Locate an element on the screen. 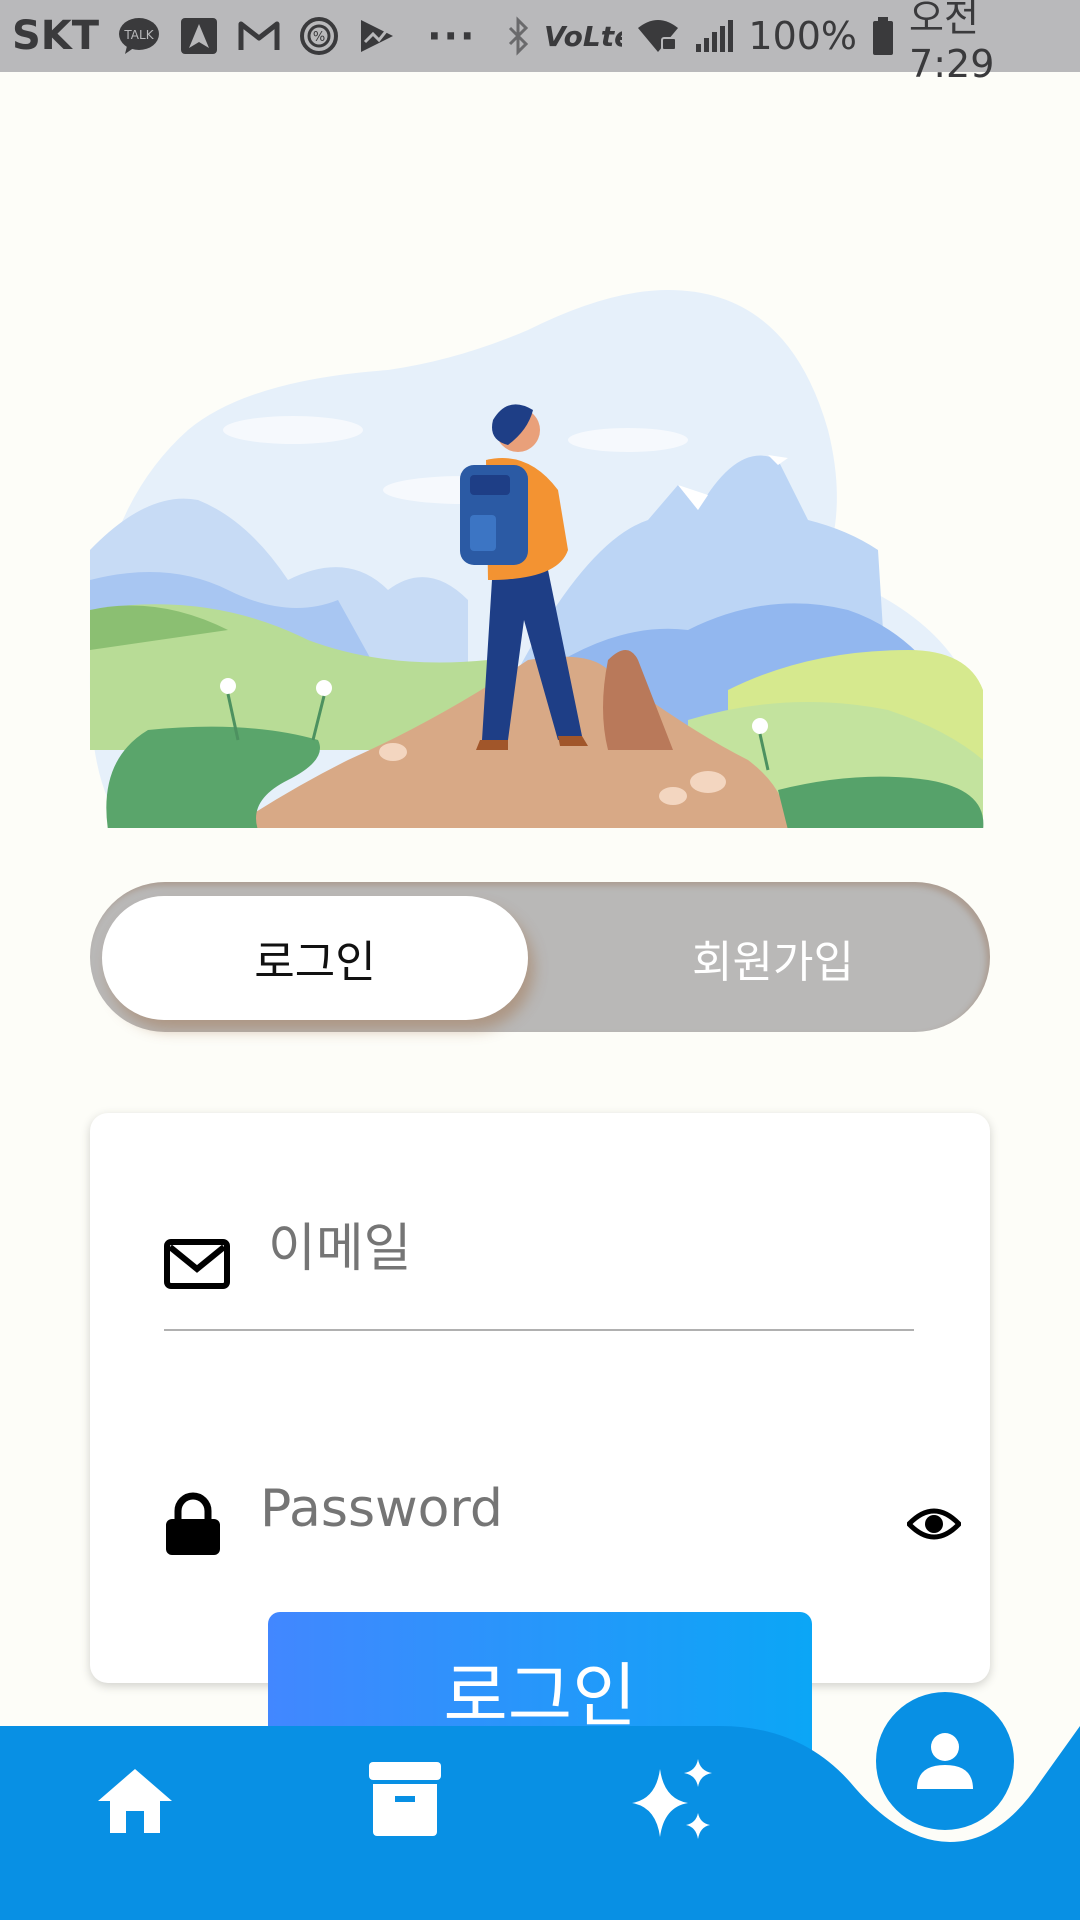  svg-text: TALK is located at coordinates (139, 35).